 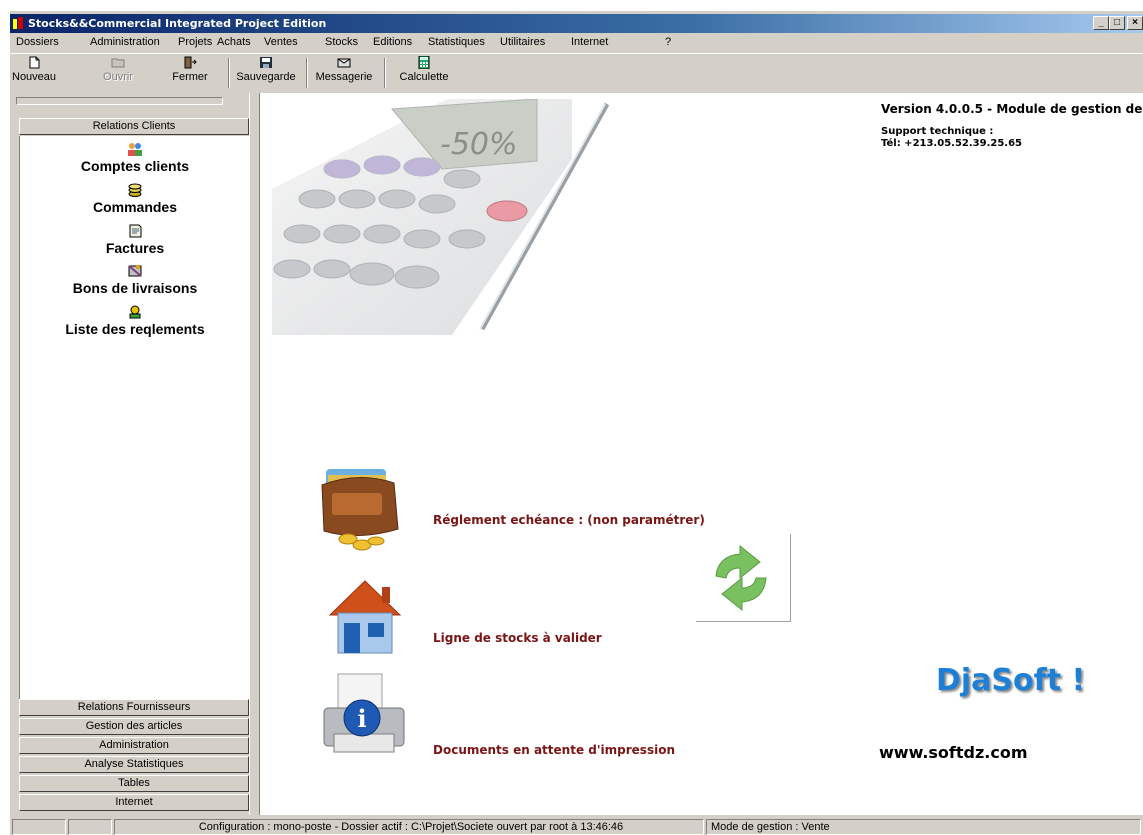 I want to click on nav-item-comptes-clients: Comptes clients, so click(x=135, y=157).